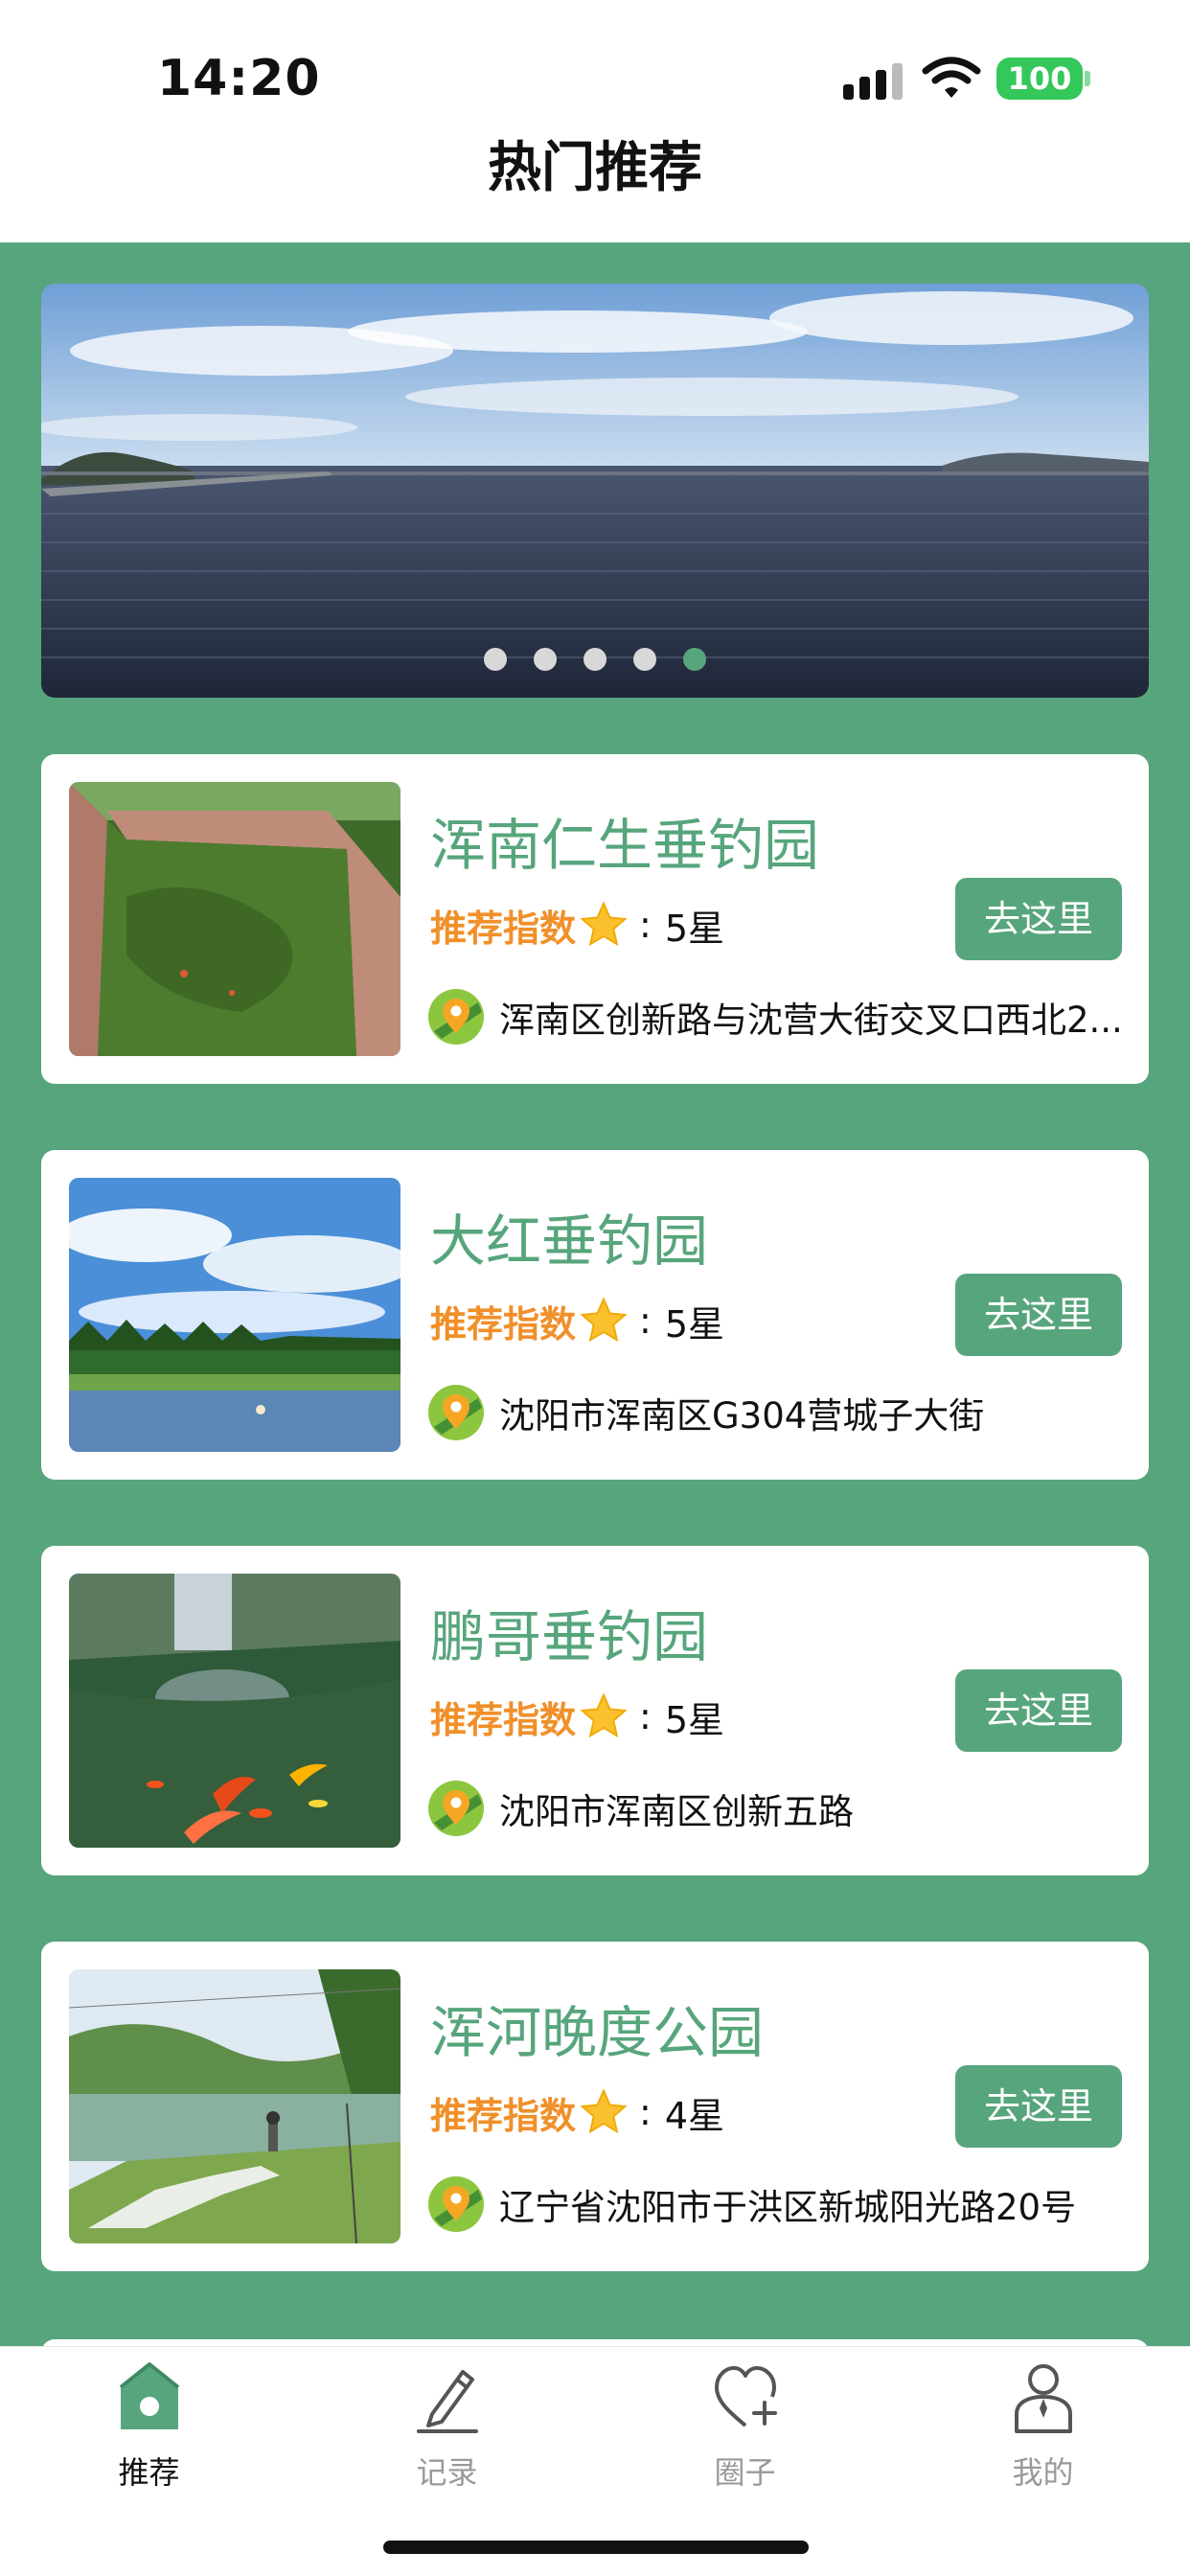 Image resolution: width=1190 pixels, height=2576 pixels. Describe the element at coordinates (1043, 2398) in the screenshot. I see `user-icon` at that location.